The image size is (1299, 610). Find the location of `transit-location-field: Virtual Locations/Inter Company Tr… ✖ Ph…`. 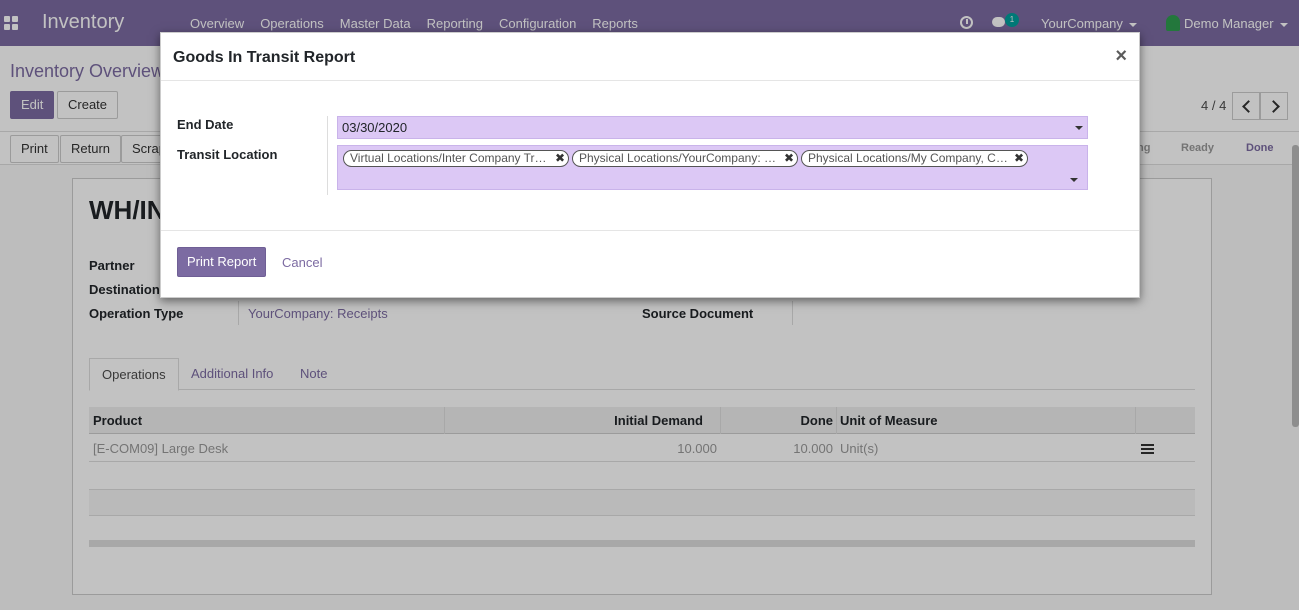

transit-location-field: Virtual Locations/Inter Company Tr… ✖ Ph… is located at coordinates (712, 167).